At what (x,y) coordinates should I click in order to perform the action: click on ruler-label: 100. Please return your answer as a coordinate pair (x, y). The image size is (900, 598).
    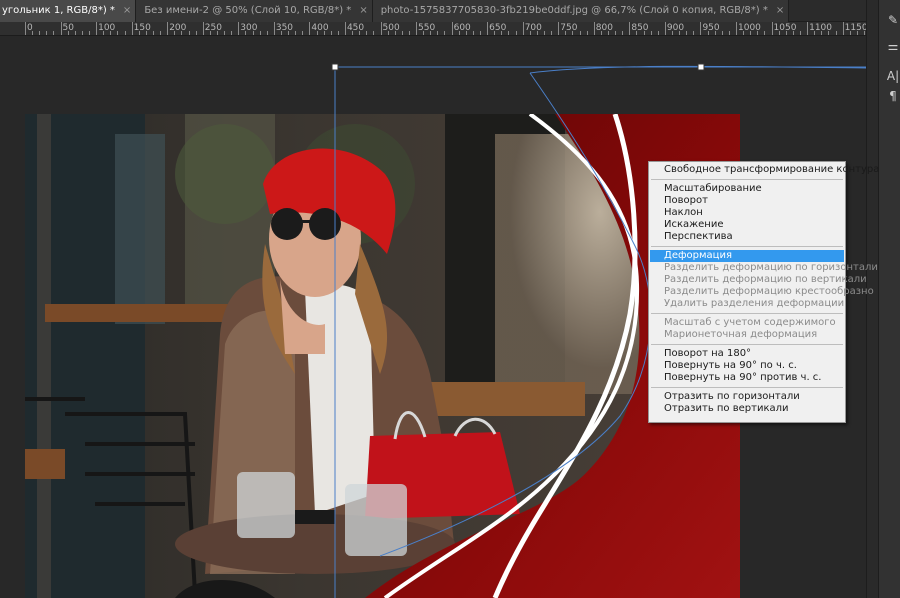
    Looking at the image, I should click on (107, 28).